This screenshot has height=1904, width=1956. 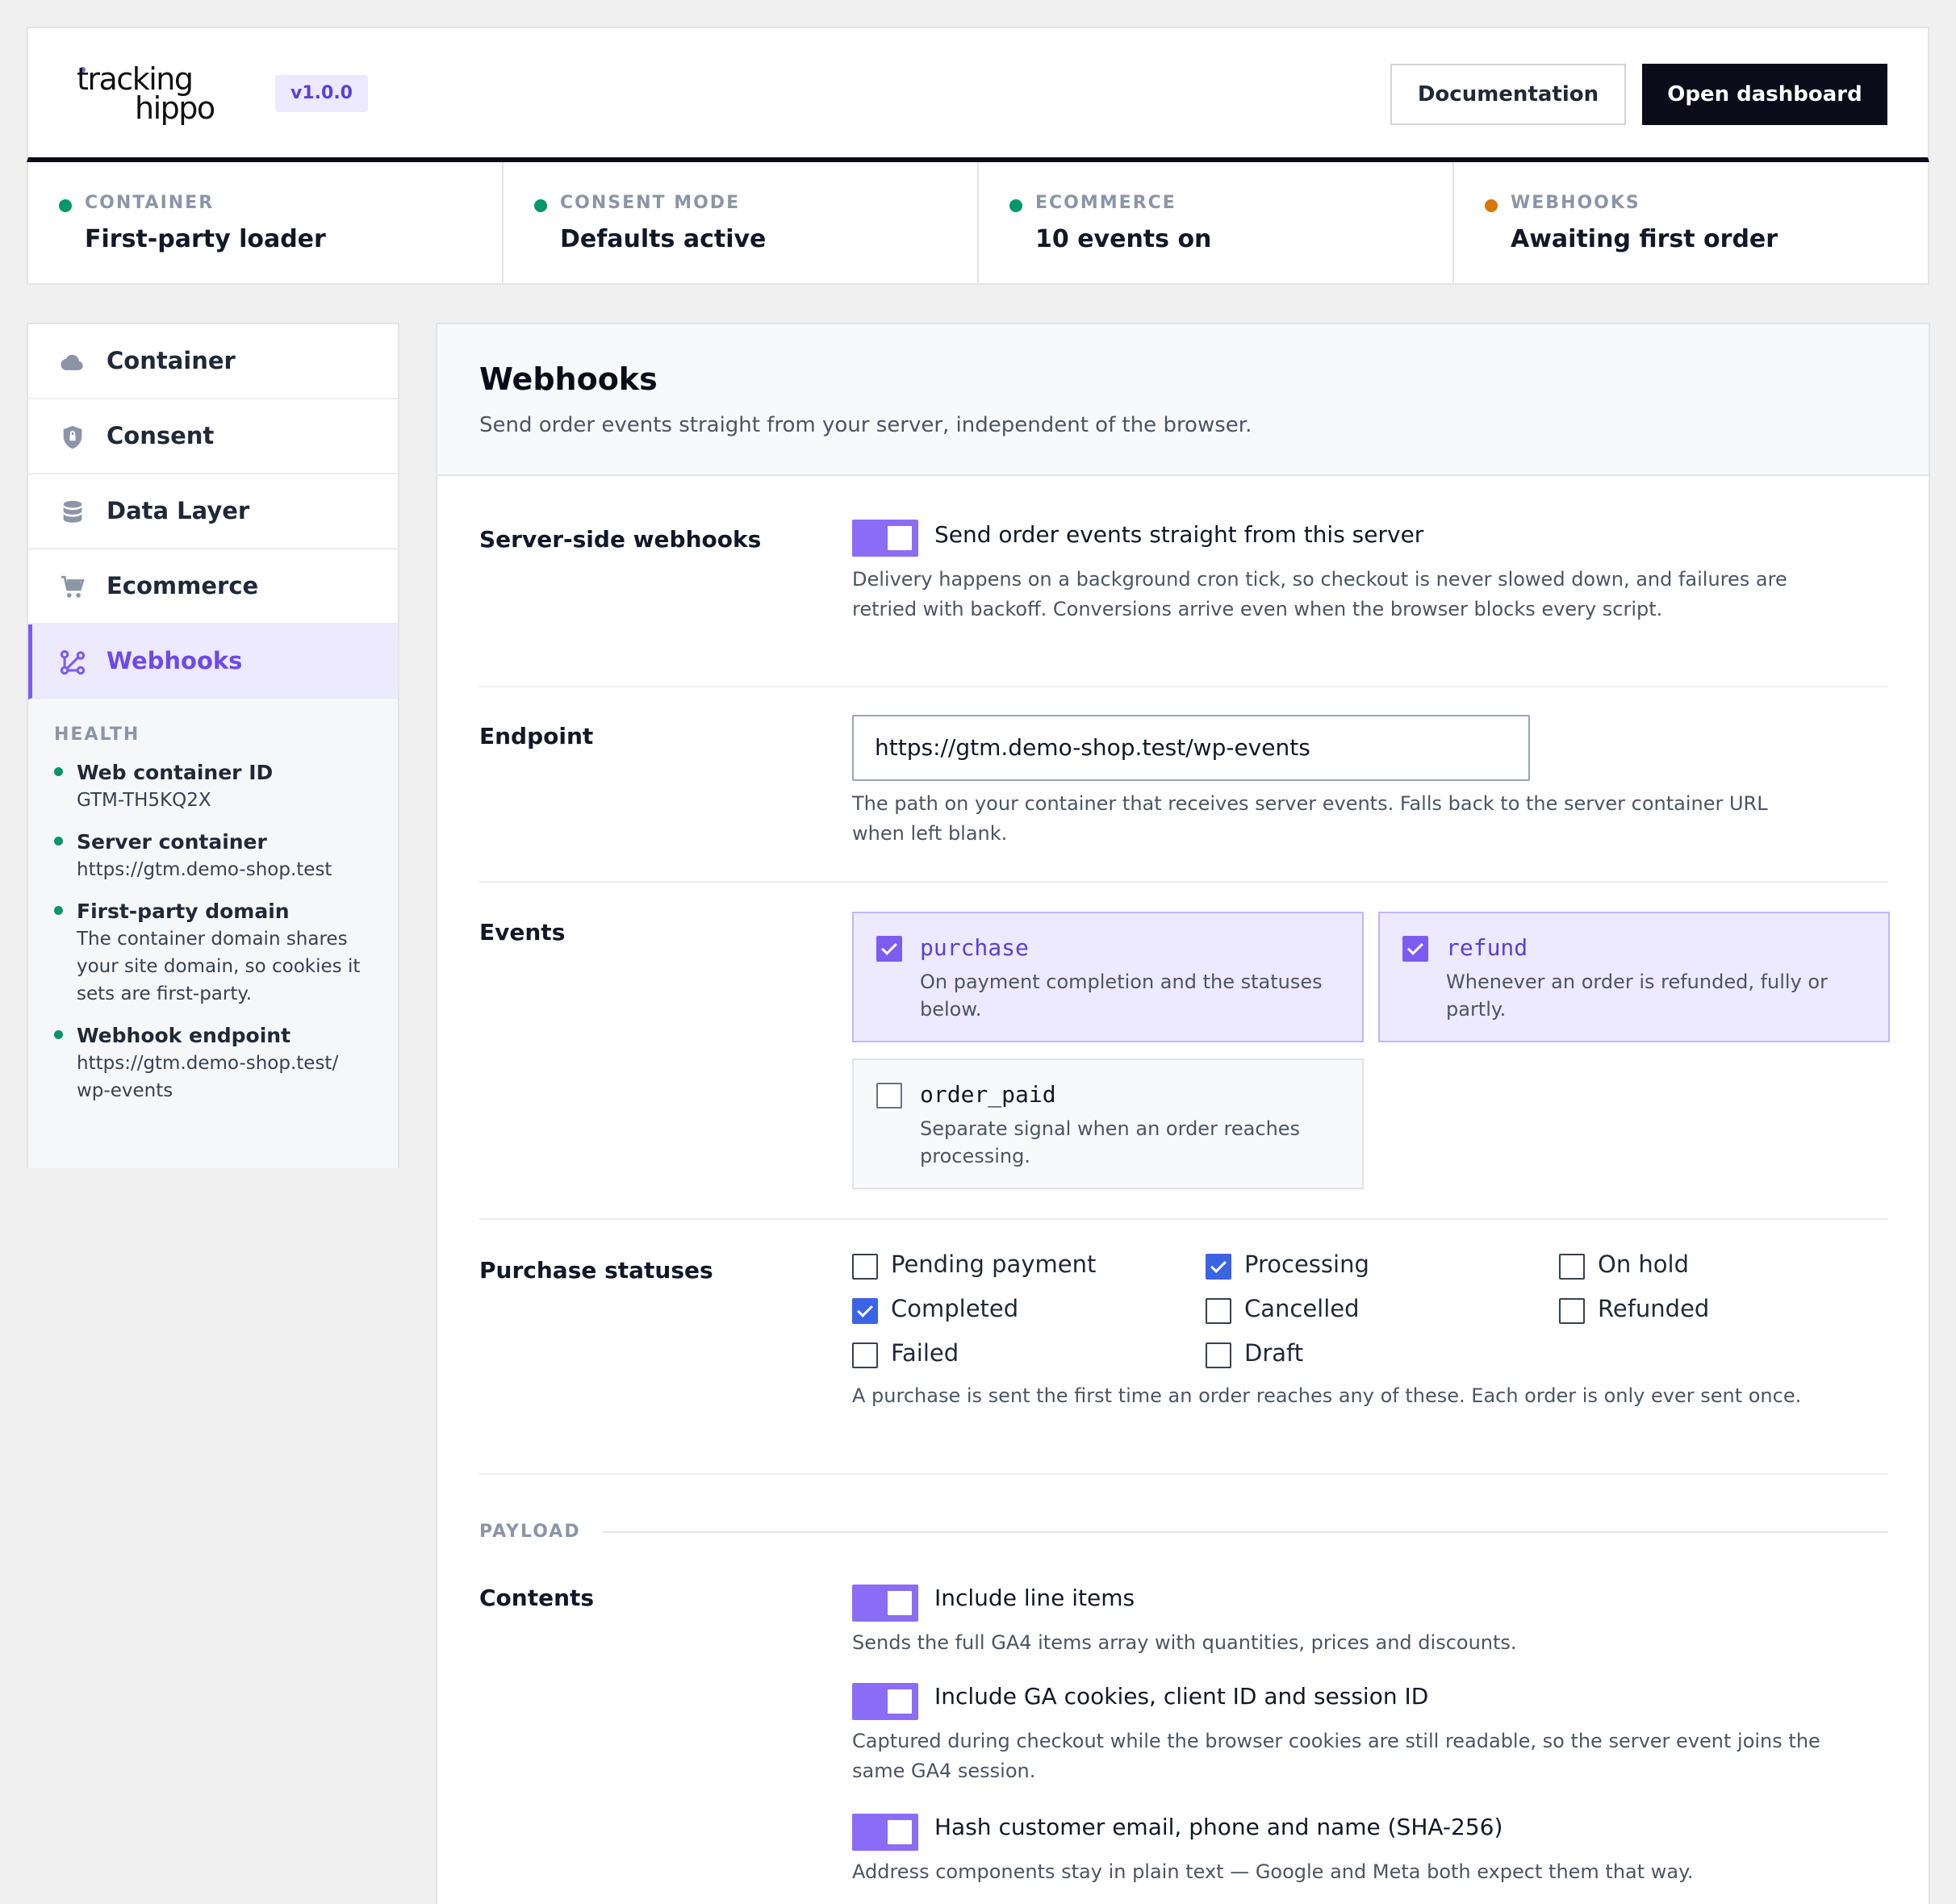 What do you see at coordinates (1487, 947) in the screenshot?
I see `event-name: refund` at bounding box center [1487, 947].